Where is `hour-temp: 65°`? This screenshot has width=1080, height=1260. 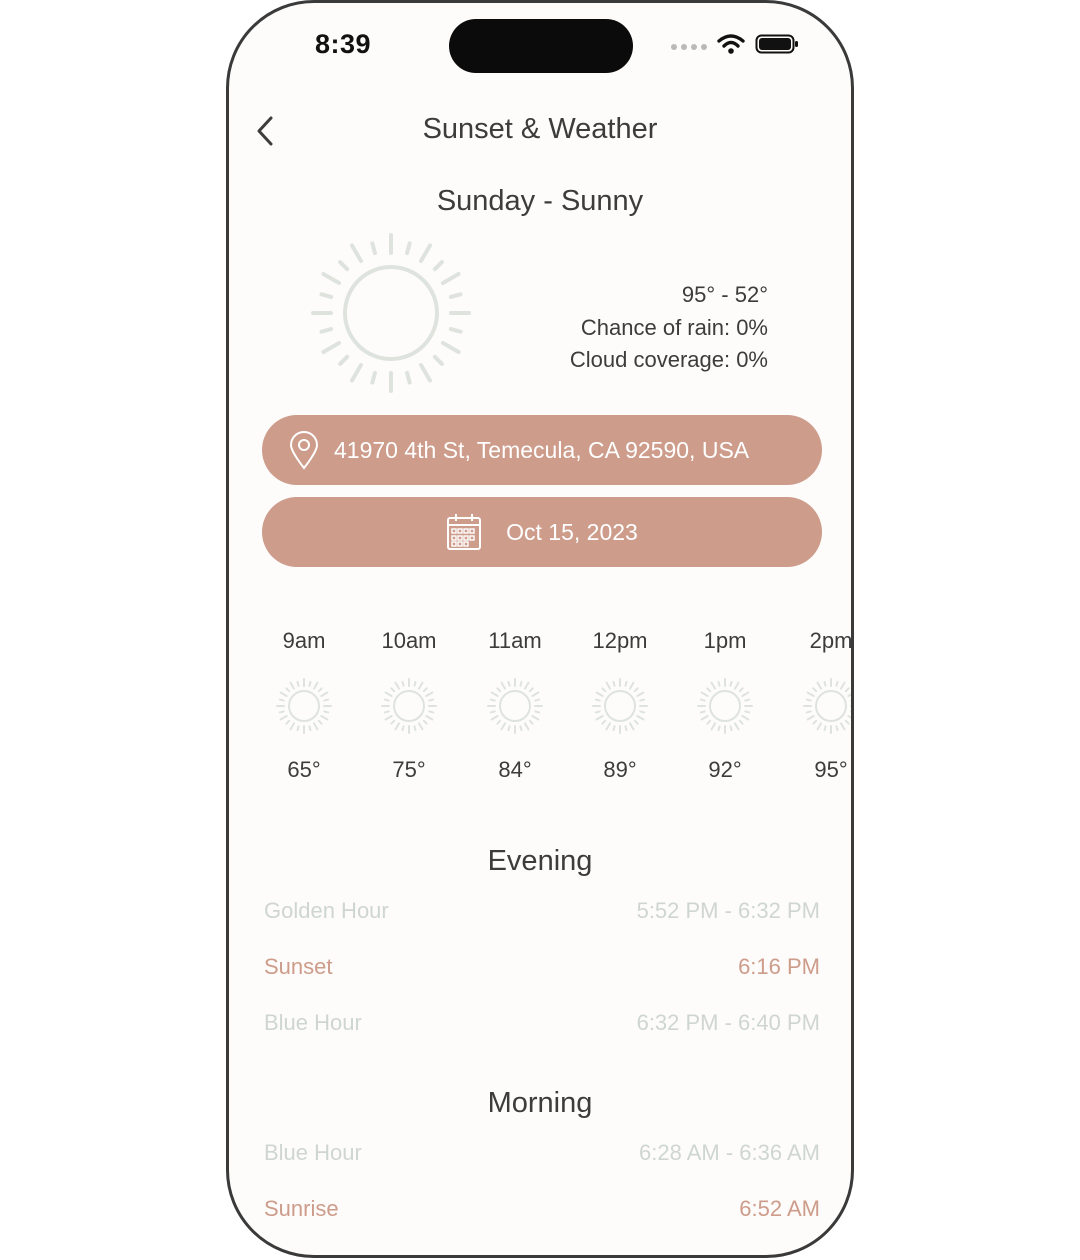 hour-temp: 65° is located at coordinates (304, 769).